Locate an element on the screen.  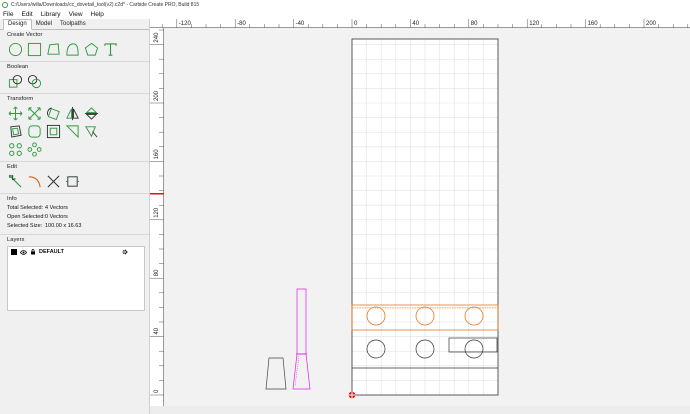
eye-icon is located at coordinates (23, 252).